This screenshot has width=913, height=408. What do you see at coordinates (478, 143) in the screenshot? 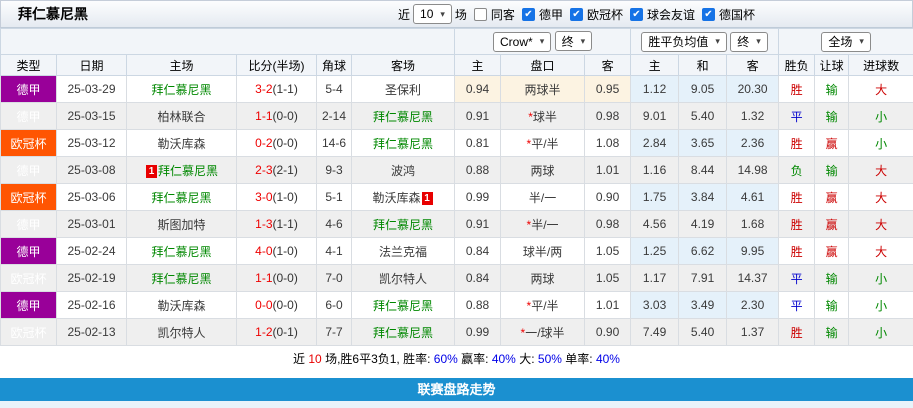
I see `handicap-home-odds: 0.81` at bounding box center [478, 143].